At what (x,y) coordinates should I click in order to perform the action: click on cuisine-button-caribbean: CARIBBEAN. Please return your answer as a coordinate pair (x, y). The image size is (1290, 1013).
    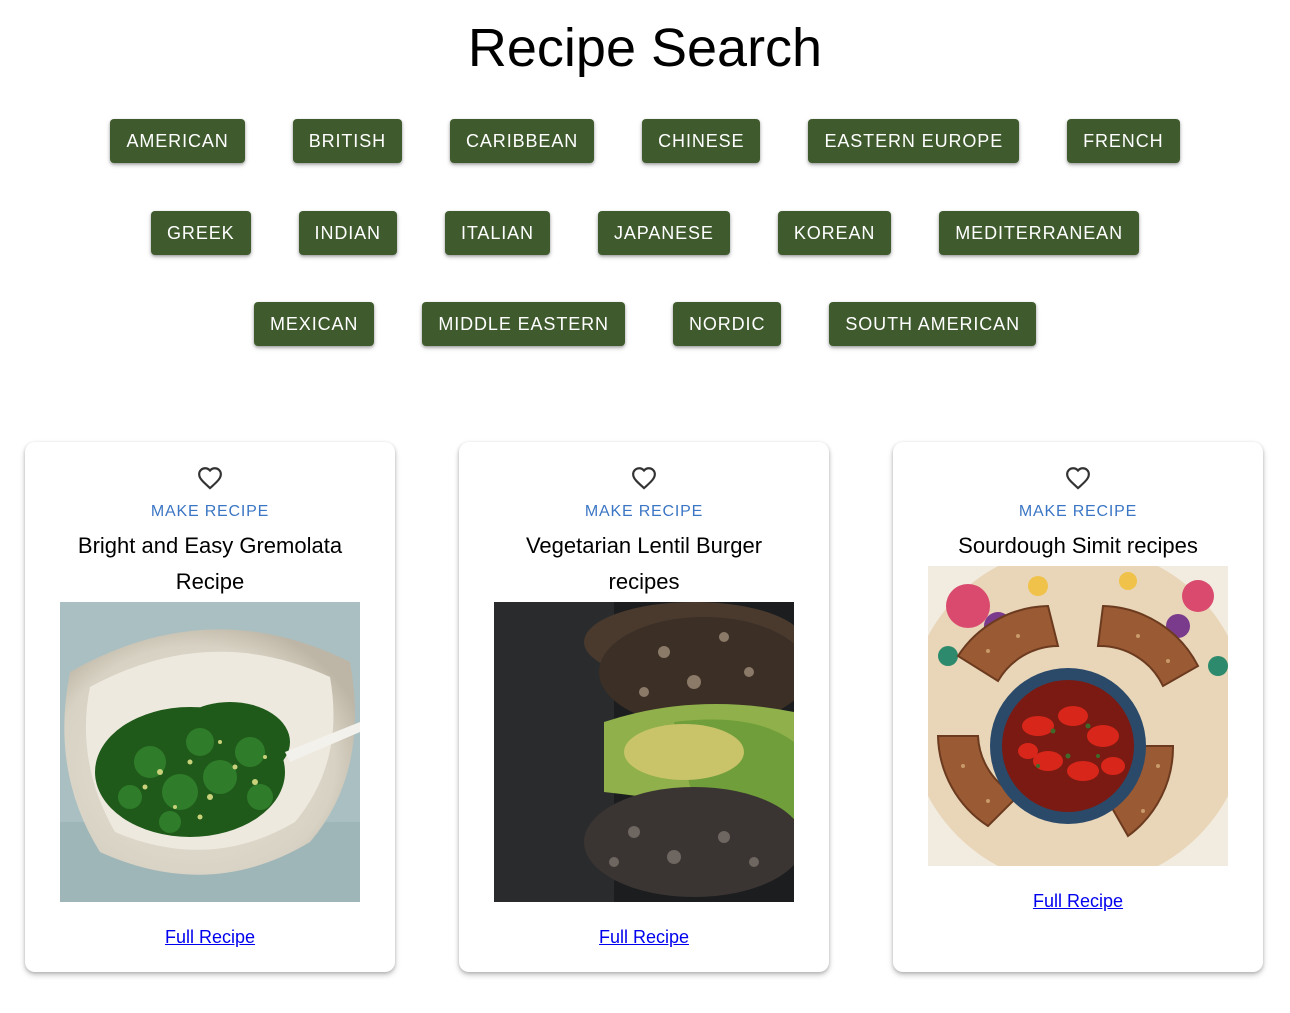
    Looking at the image, I should click on (522, 141).